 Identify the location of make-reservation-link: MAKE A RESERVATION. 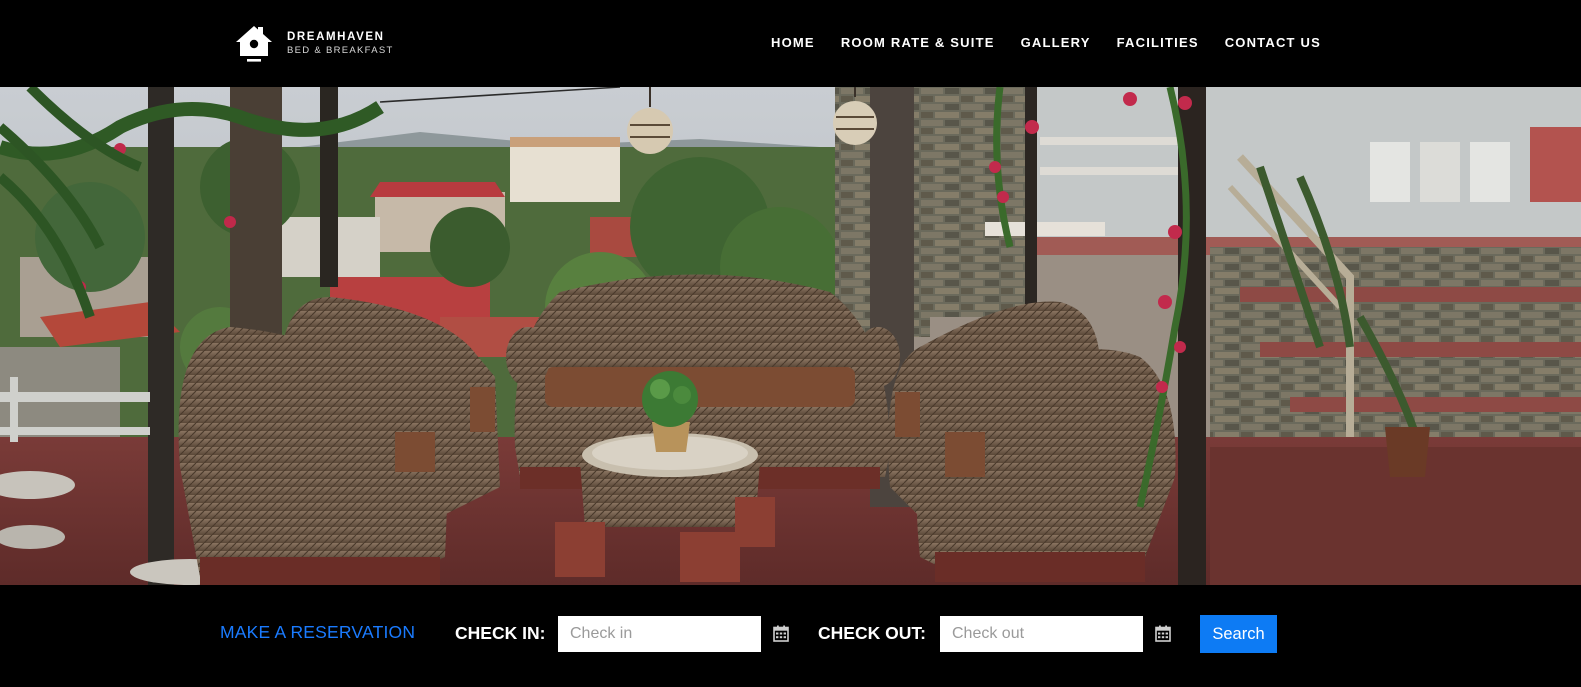
(317, 632).